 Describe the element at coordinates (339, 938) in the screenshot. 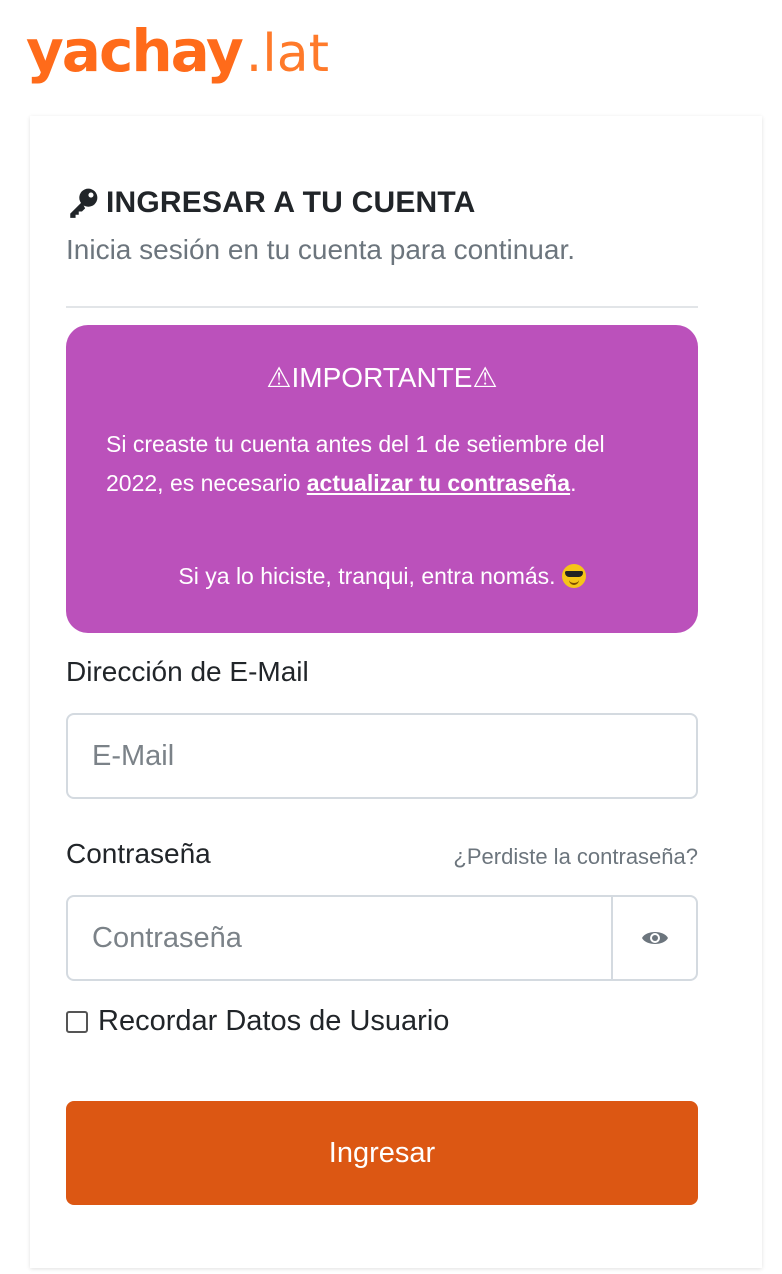

I see `password-input` at that location.